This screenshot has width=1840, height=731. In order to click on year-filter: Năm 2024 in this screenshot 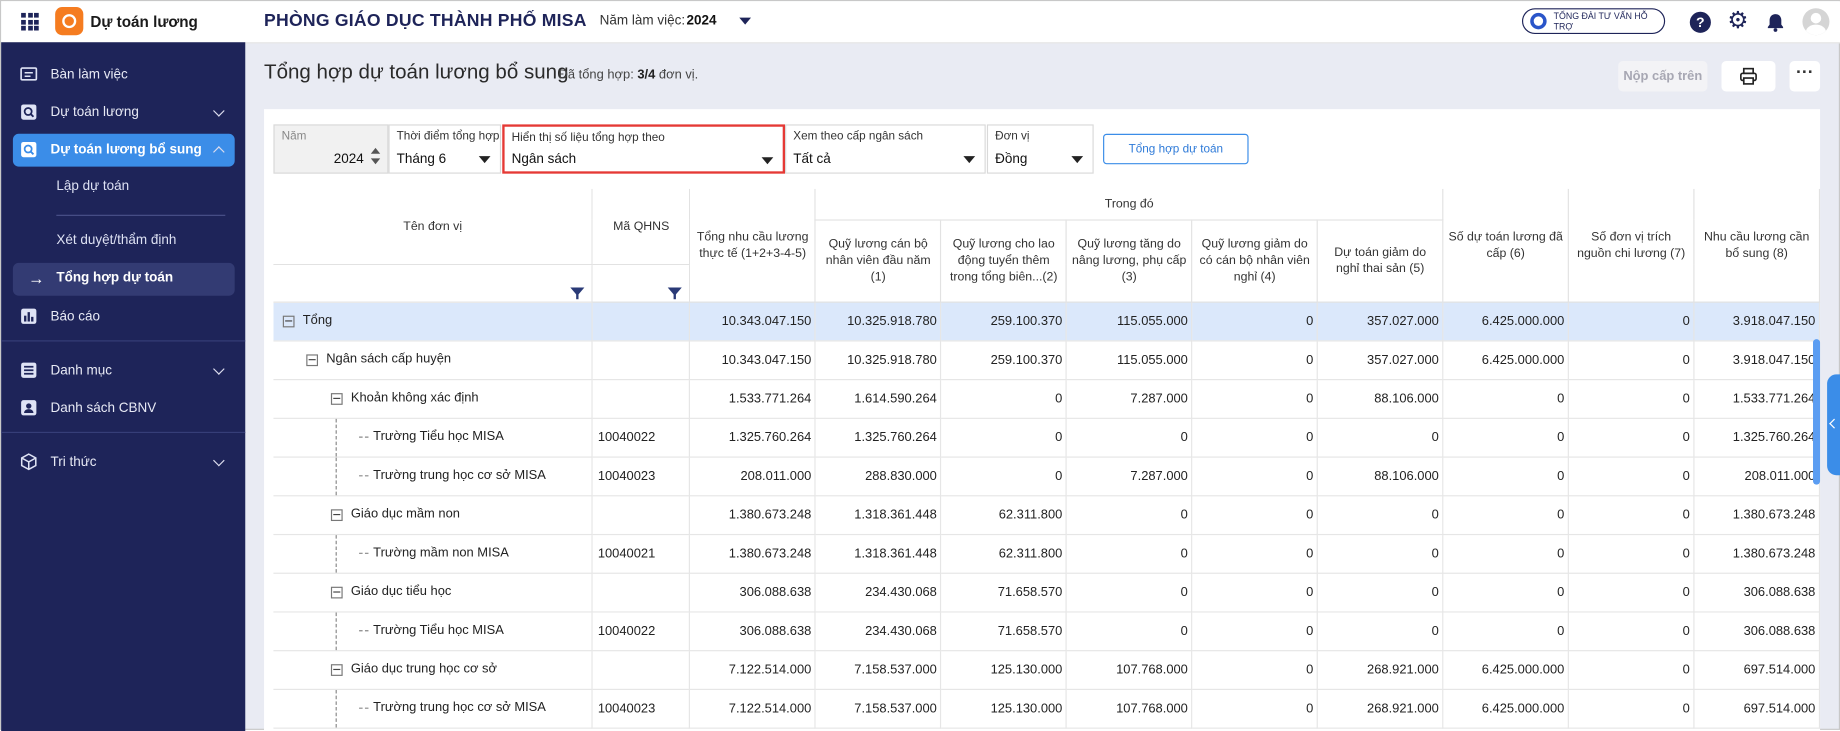, I will do `click(331, 149)`.